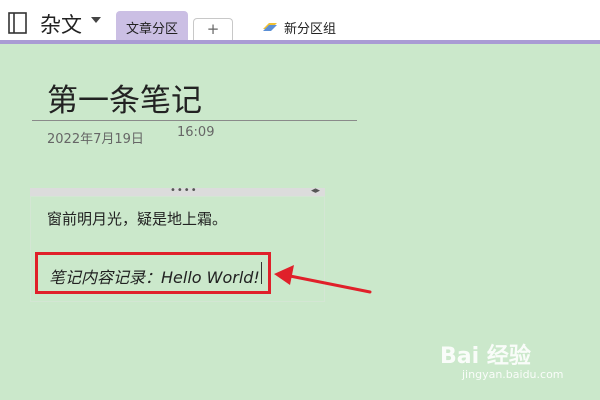 The image size is (600, 400). Describe the element at coordinates (485, 356) in the screenshot. I see `watermark-brand: Bai 经验` at that location.